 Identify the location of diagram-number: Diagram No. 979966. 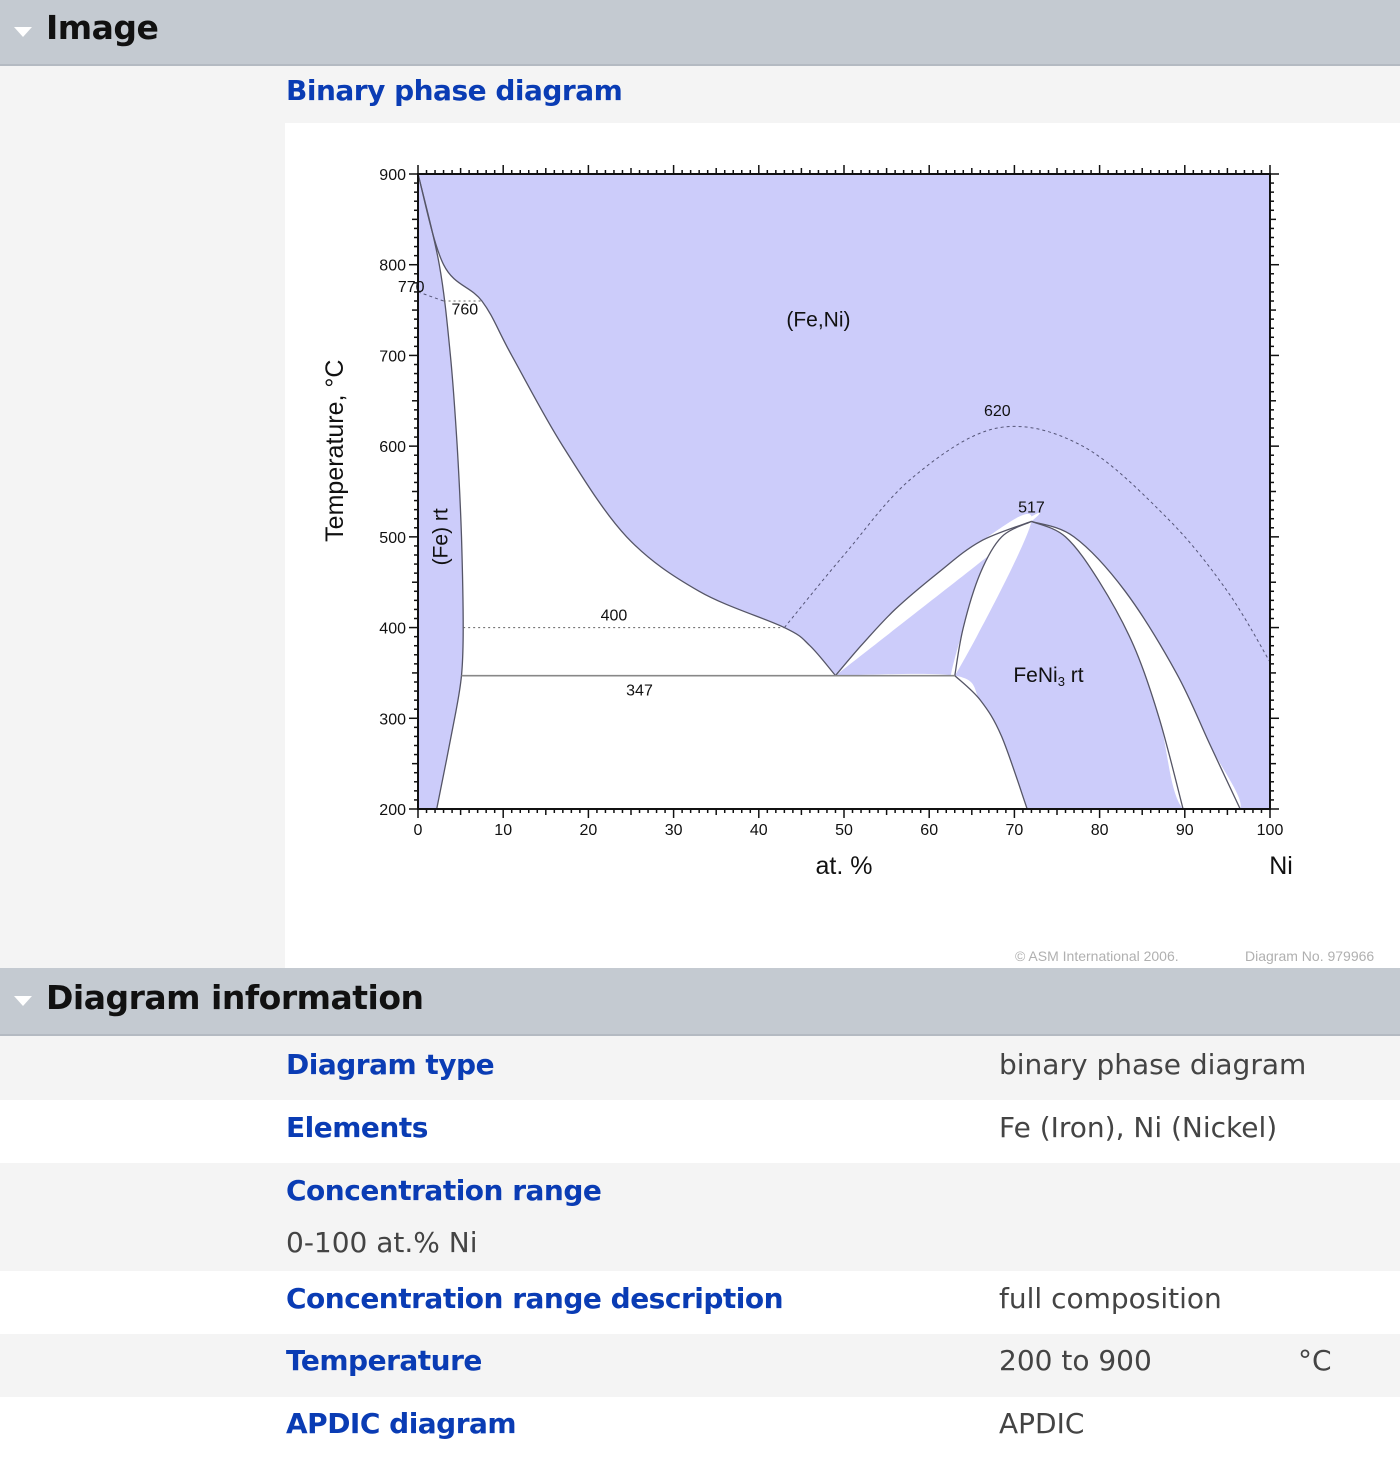
(1310, 956).